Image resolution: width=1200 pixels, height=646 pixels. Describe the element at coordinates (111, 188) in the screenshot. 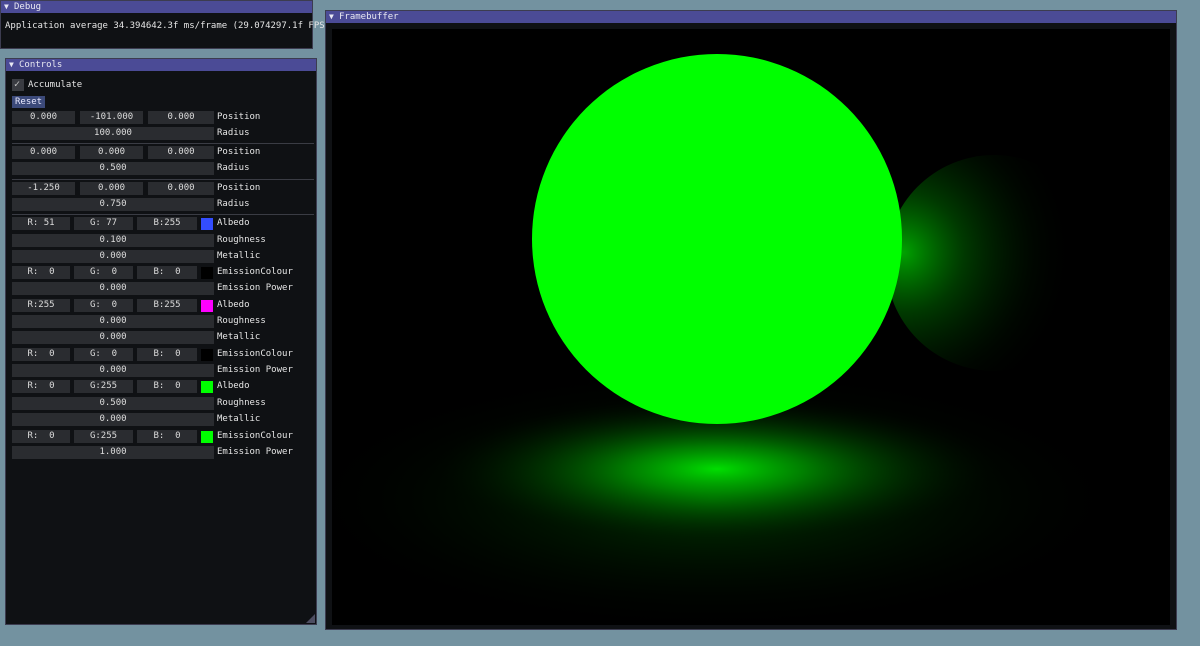

I see `sphere-2-position-y: 0.000` at that location.